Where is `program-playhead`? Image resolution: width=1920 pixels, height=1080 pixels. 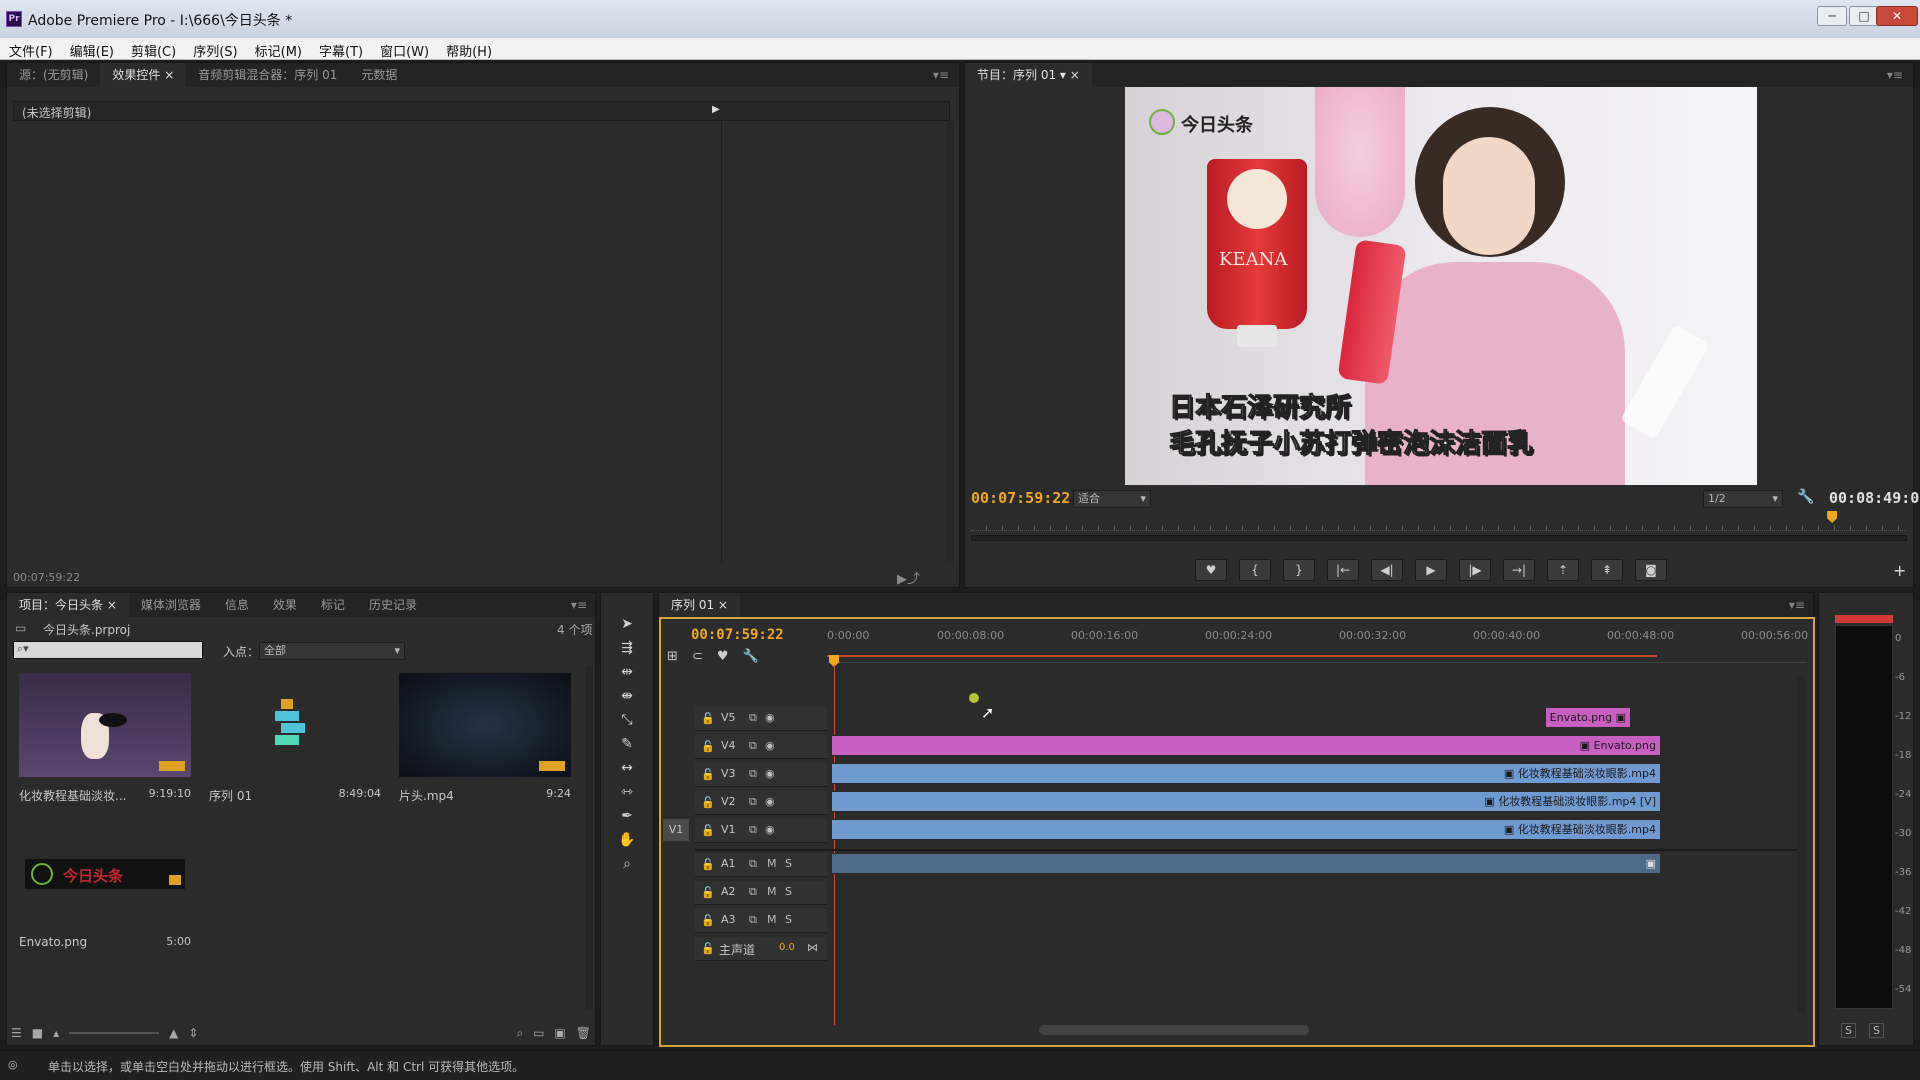
program-playhead is located at coordinates (1832, 517).